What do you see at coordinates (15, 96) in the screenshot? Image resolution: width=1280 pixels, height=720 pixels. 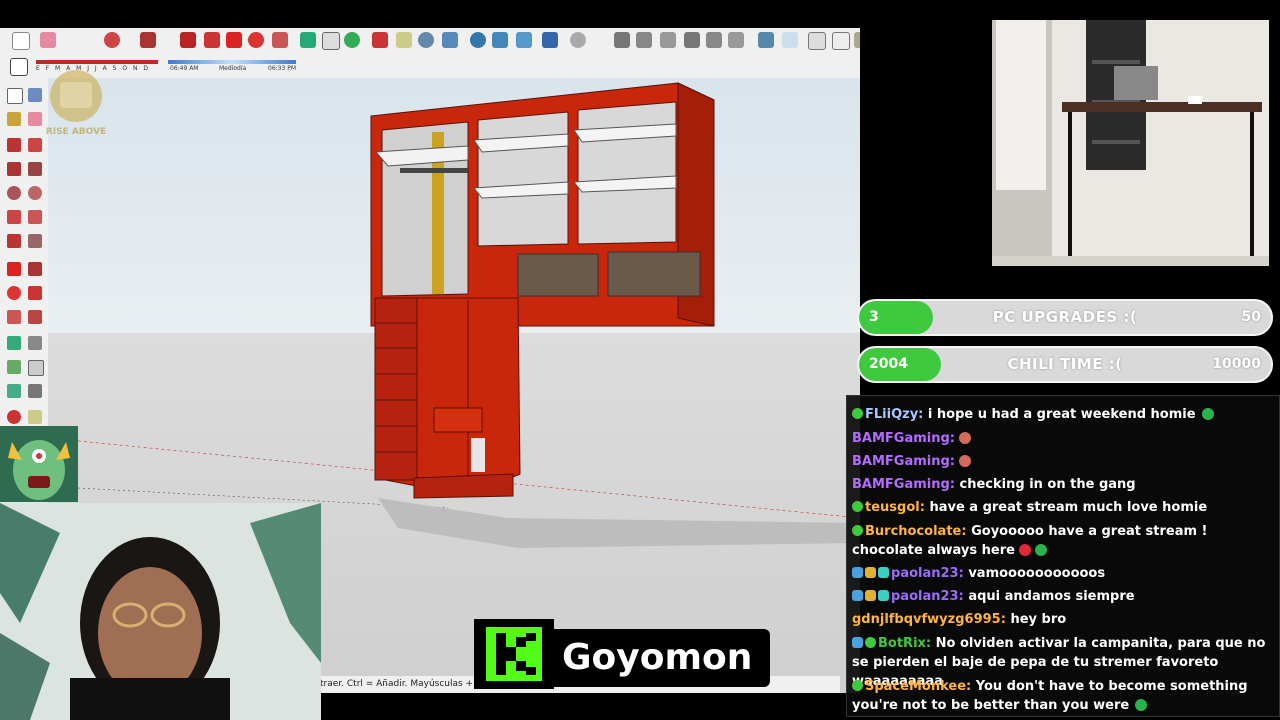 I see `select-icon` at bounding box center [15, 96].